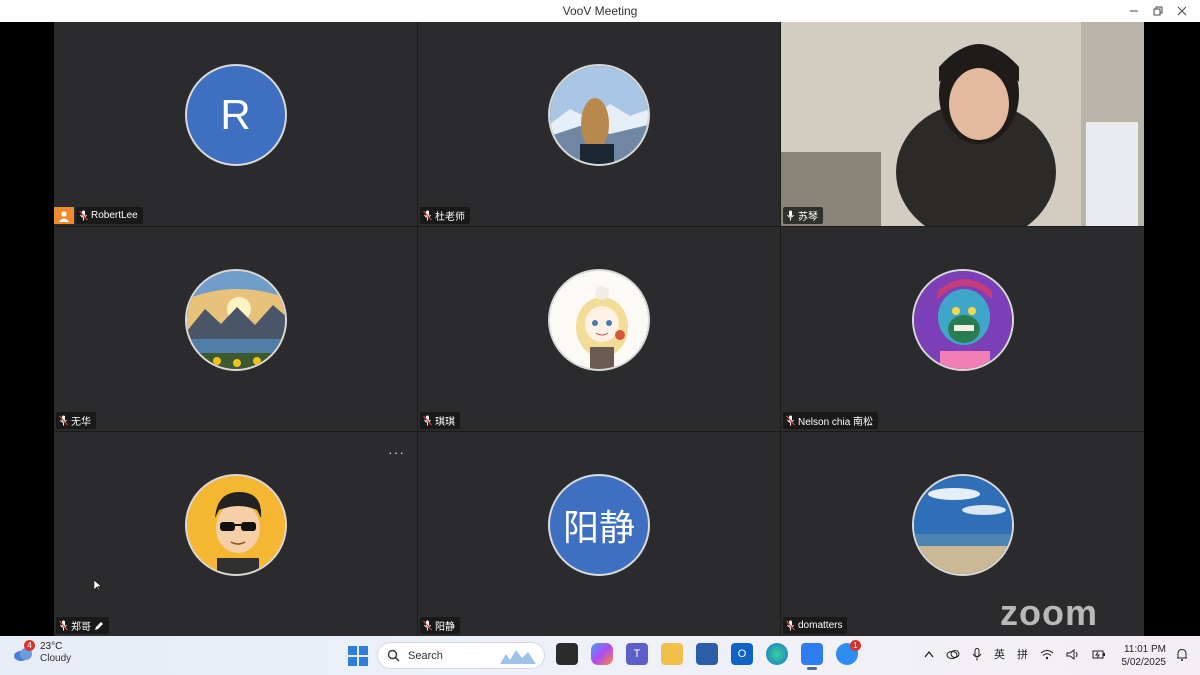 This screenshot has height=675, width=1200. I want to click on wifi-icon, so click(1047, 654).